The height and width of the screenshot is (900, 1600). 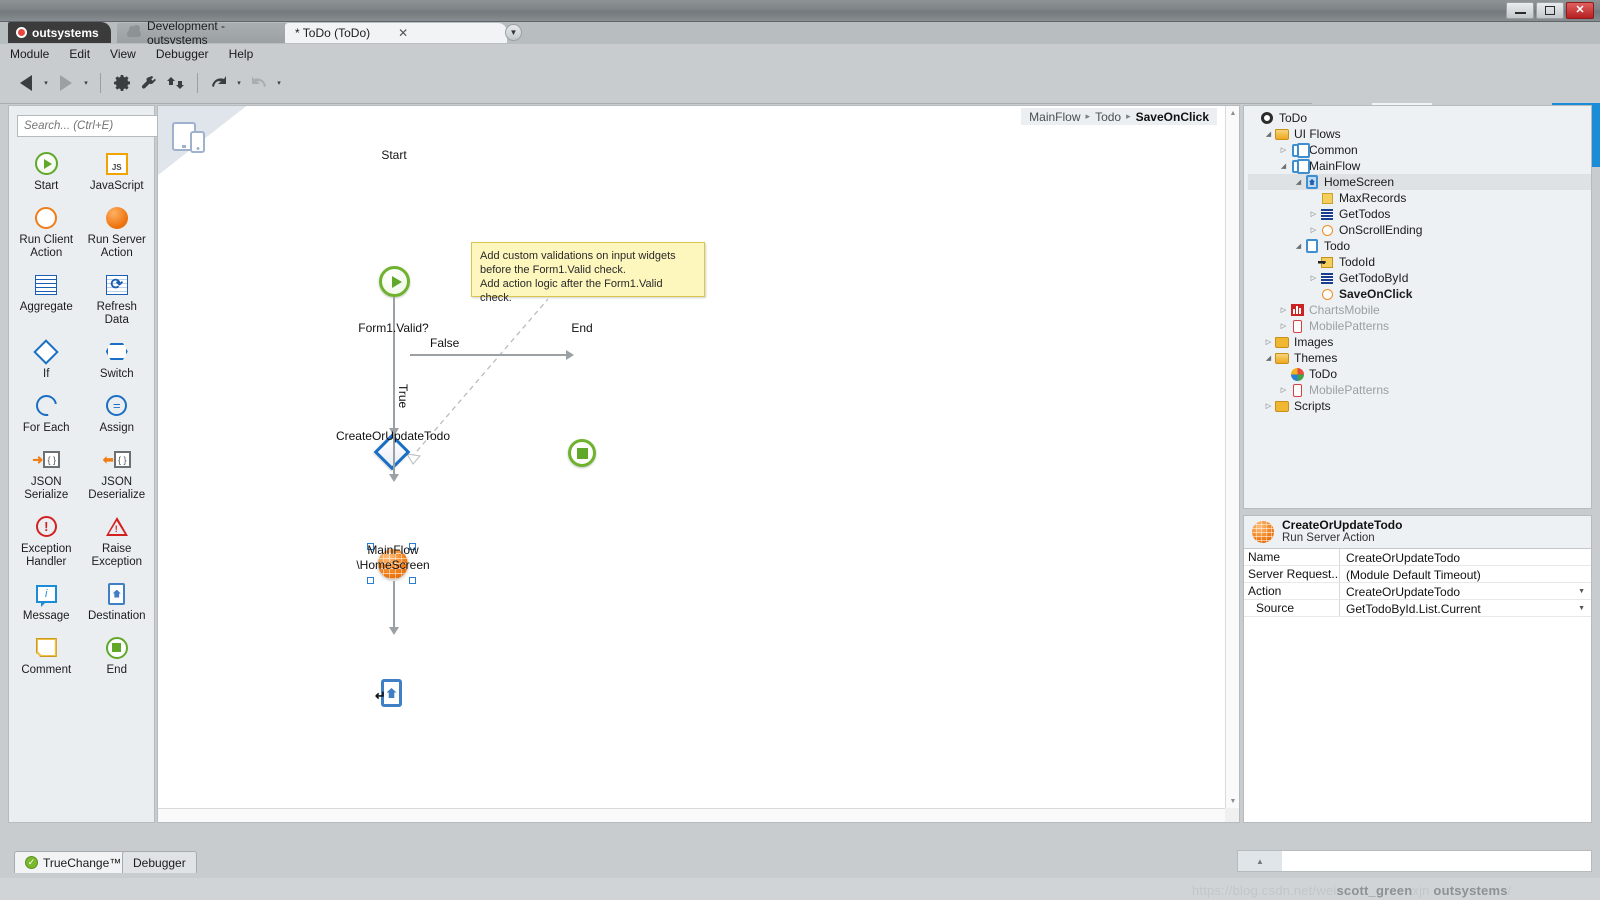 What do you see at coordinates (117, 232) in the screenshot?
I see `tool-run-server-action: Run Server Action` at bounding box center [117, 232].